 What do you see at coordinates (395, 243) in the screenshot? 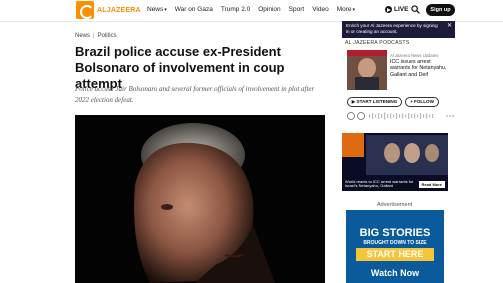
I see `ad-subheadline: BROUGHT DOWN TO SIZE` at bounding box center [395, 243].